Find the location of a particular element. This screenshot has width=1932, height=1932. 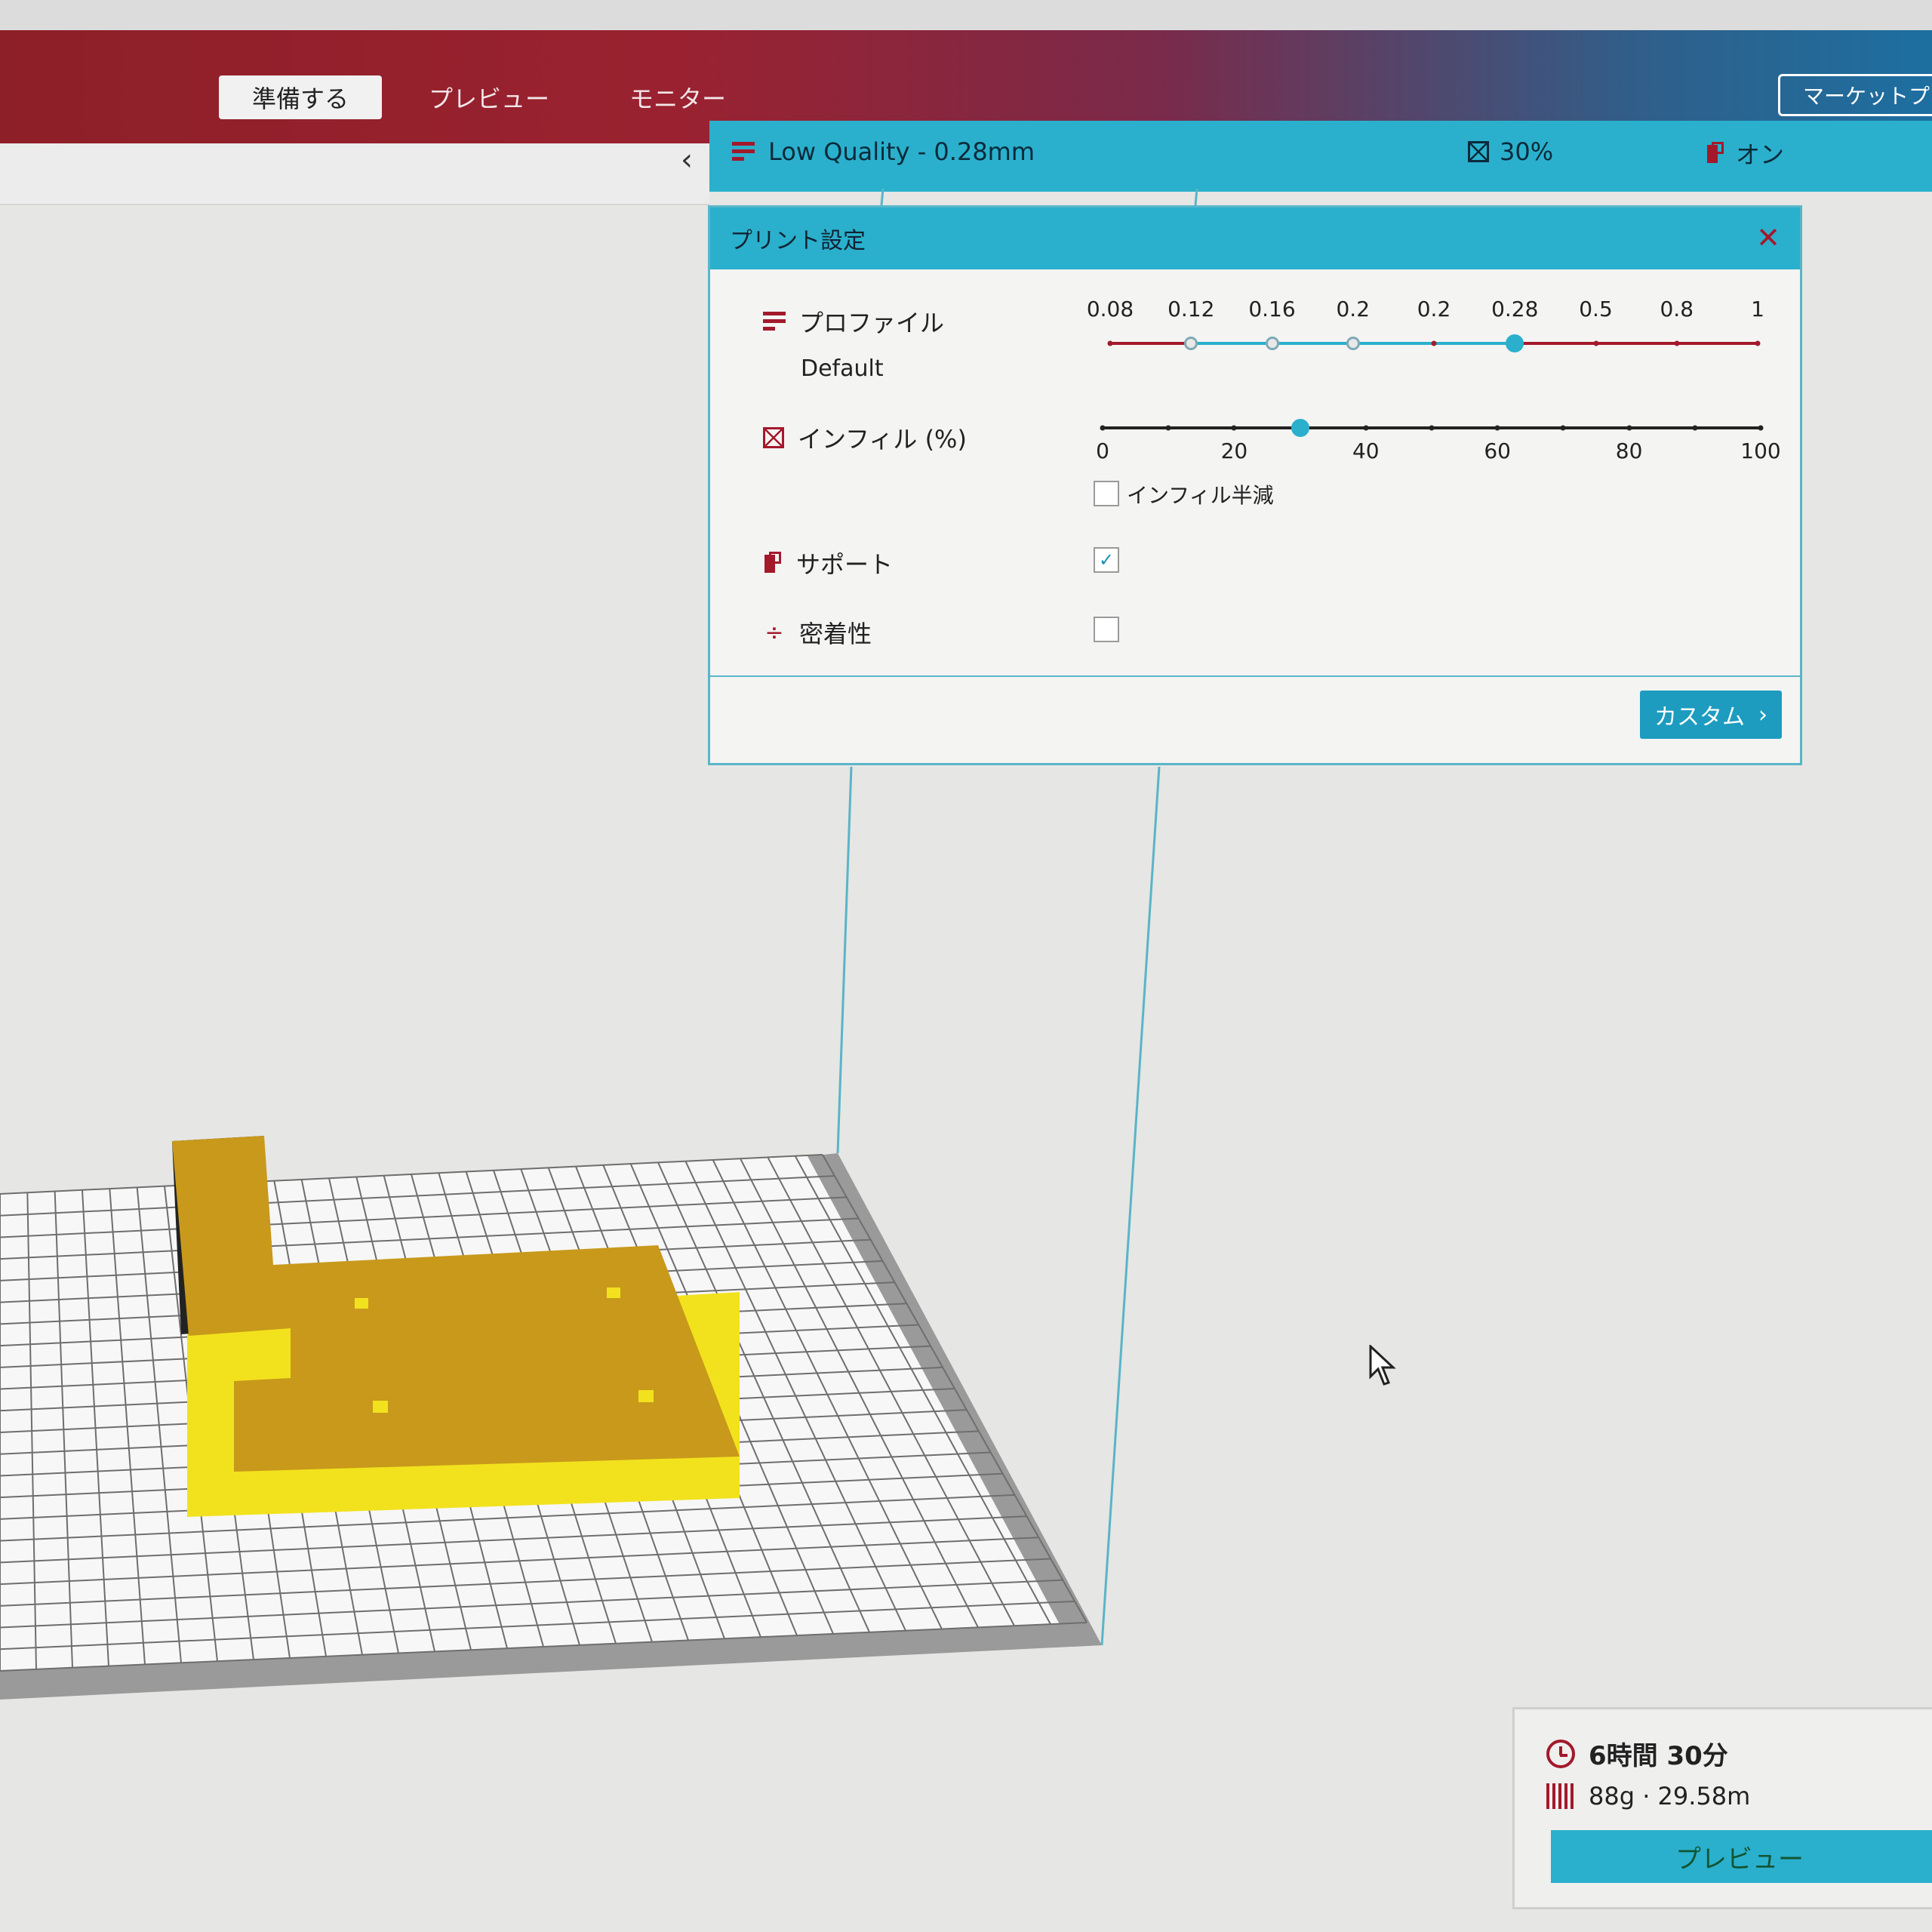

filament-icon is located at coordinates (1560, 1796).